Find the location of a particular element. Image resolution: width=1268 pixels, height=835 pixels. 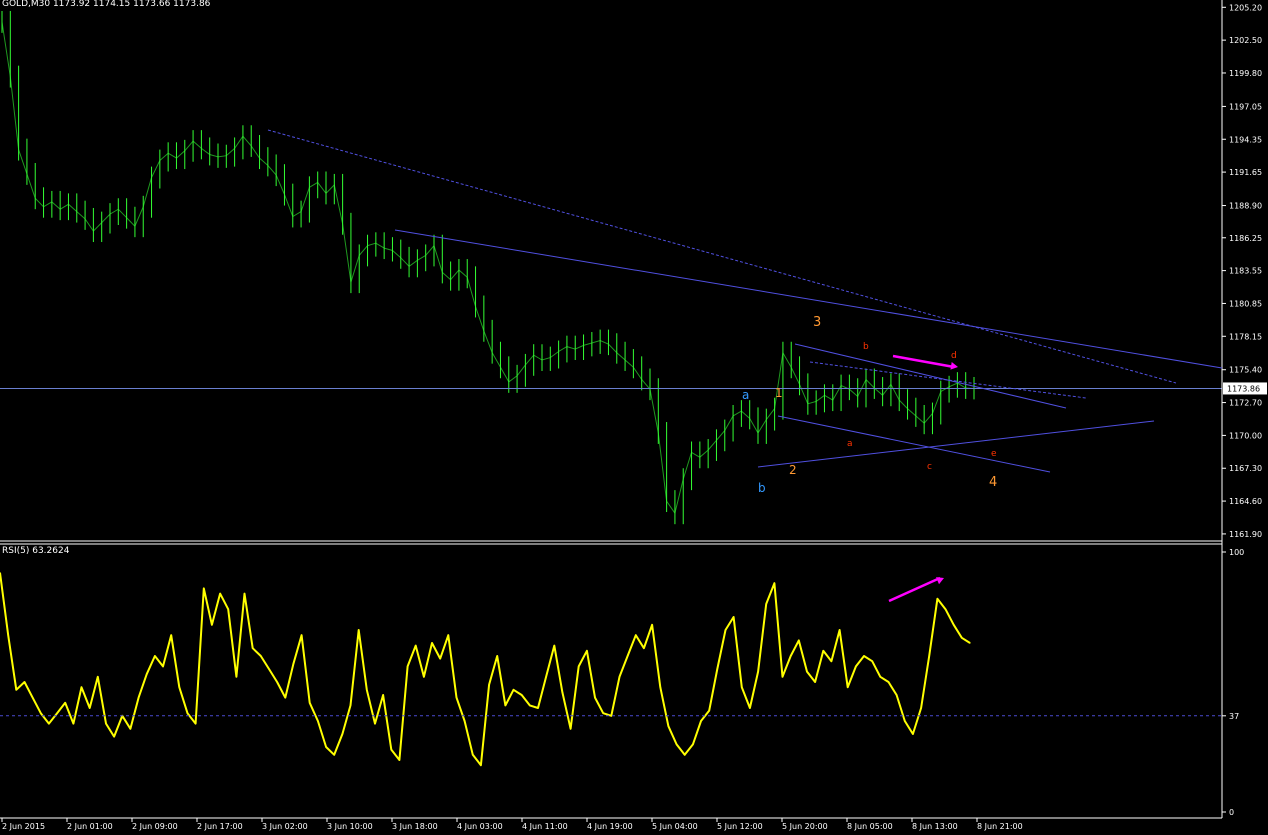

wave-label: c is located at coordinates (929, 467).